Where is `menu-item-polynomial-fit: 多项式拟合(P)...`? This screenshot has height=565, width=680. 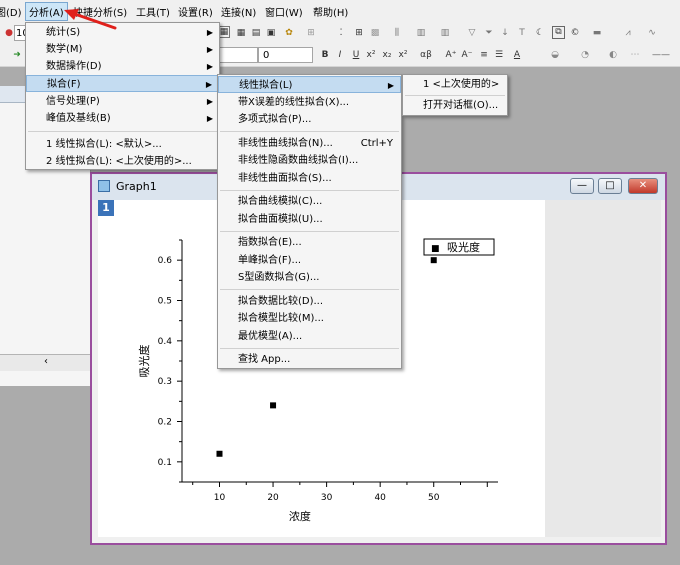
menu-item-polynomial-fit: 多项式拟合(P)... is located at coordinates (309, 119).